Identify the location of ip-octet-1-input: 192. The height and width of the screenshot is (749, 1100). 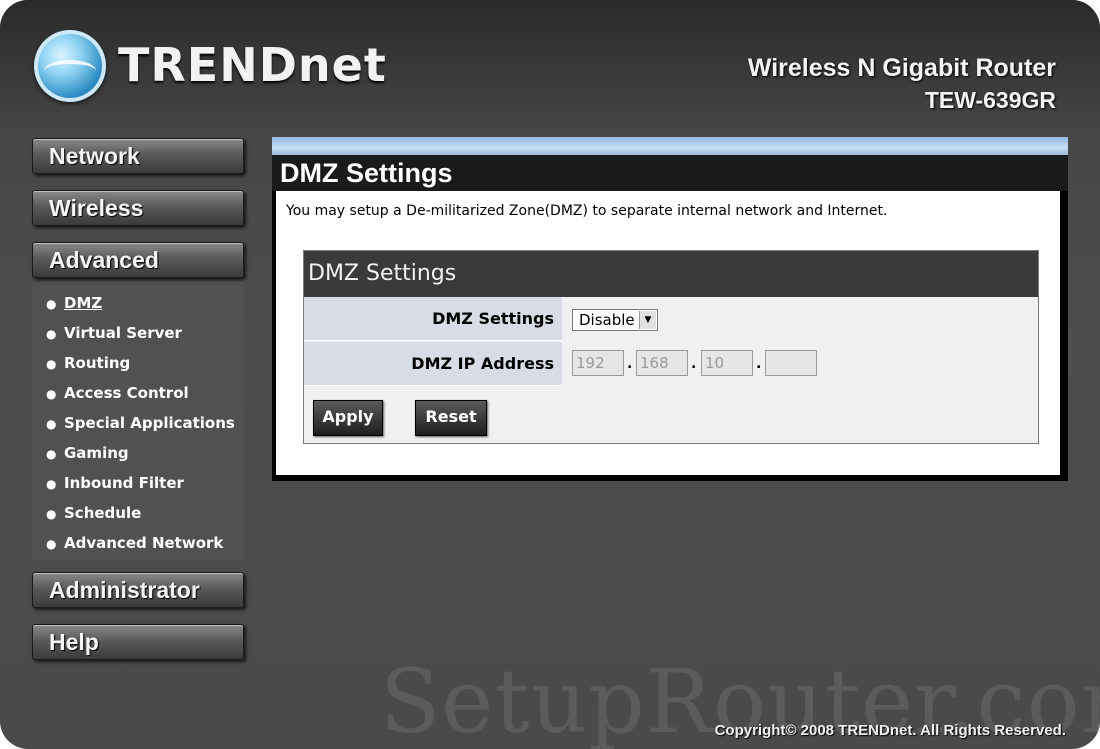
(598, 363).